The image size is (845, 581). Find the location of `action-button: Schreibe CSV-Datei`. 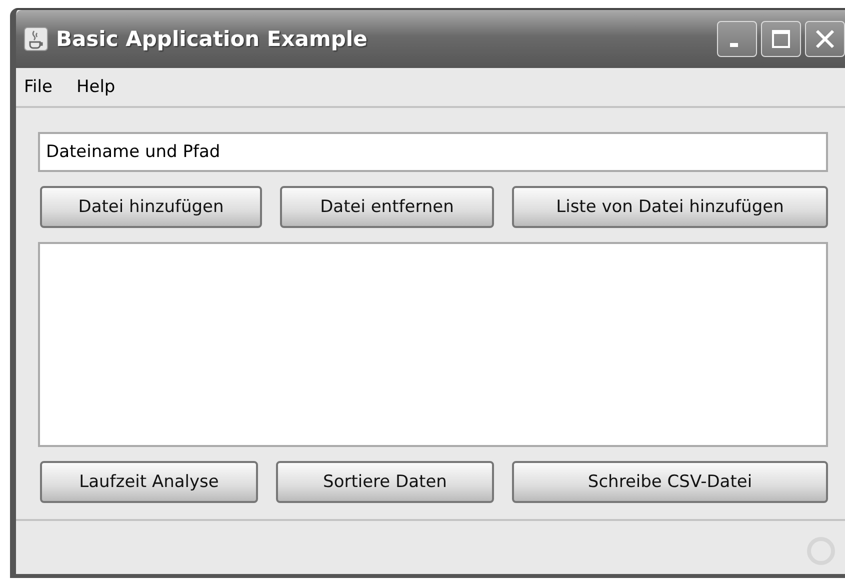

action-button: Schreibe CSV-Datei is located at coordinates (670, 482).